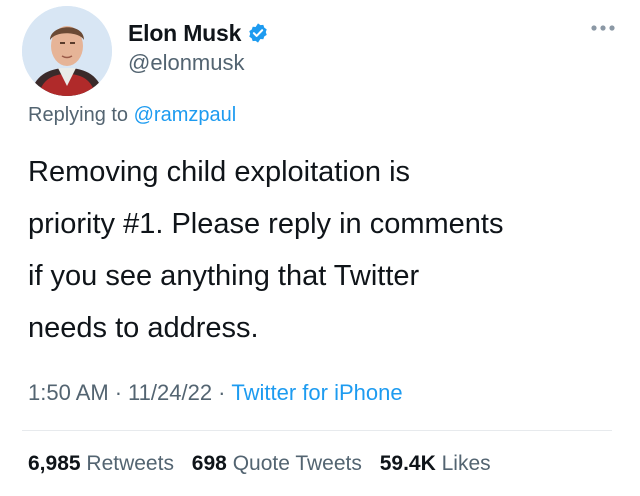  Describe the element at coordinates (266, 224) in the screenshot. I see `tweet-text-line: priority #1. Please reply in comments` at that location.